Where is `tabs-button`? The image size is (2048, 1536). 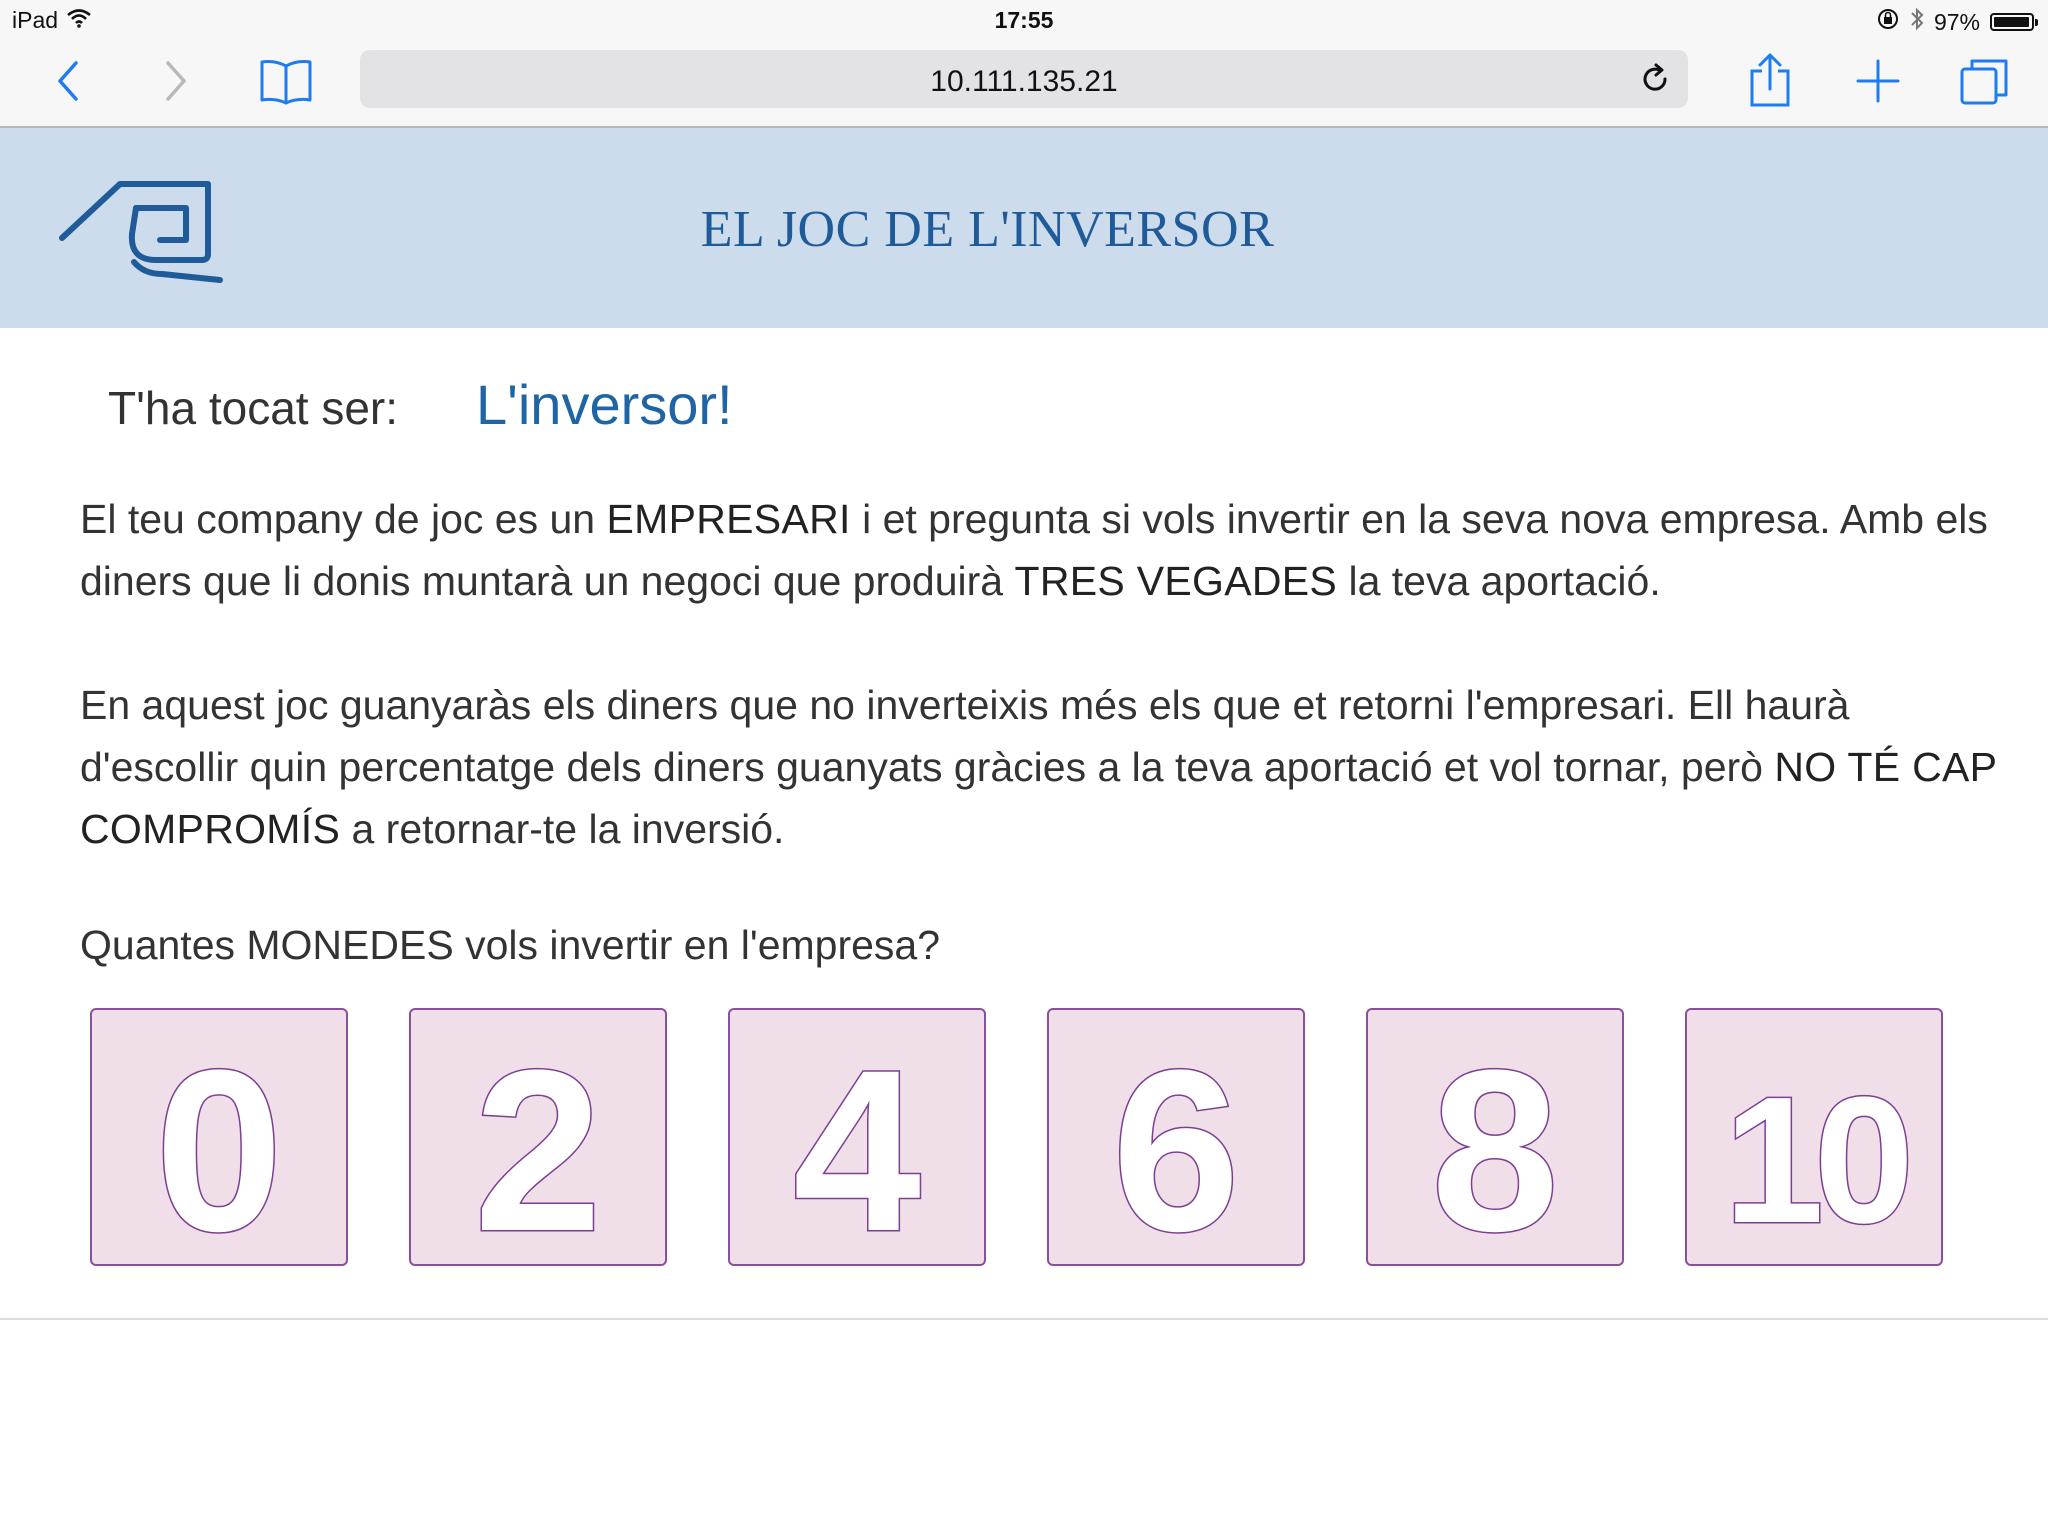
tabs-button is located at coordinates (1984, 81).